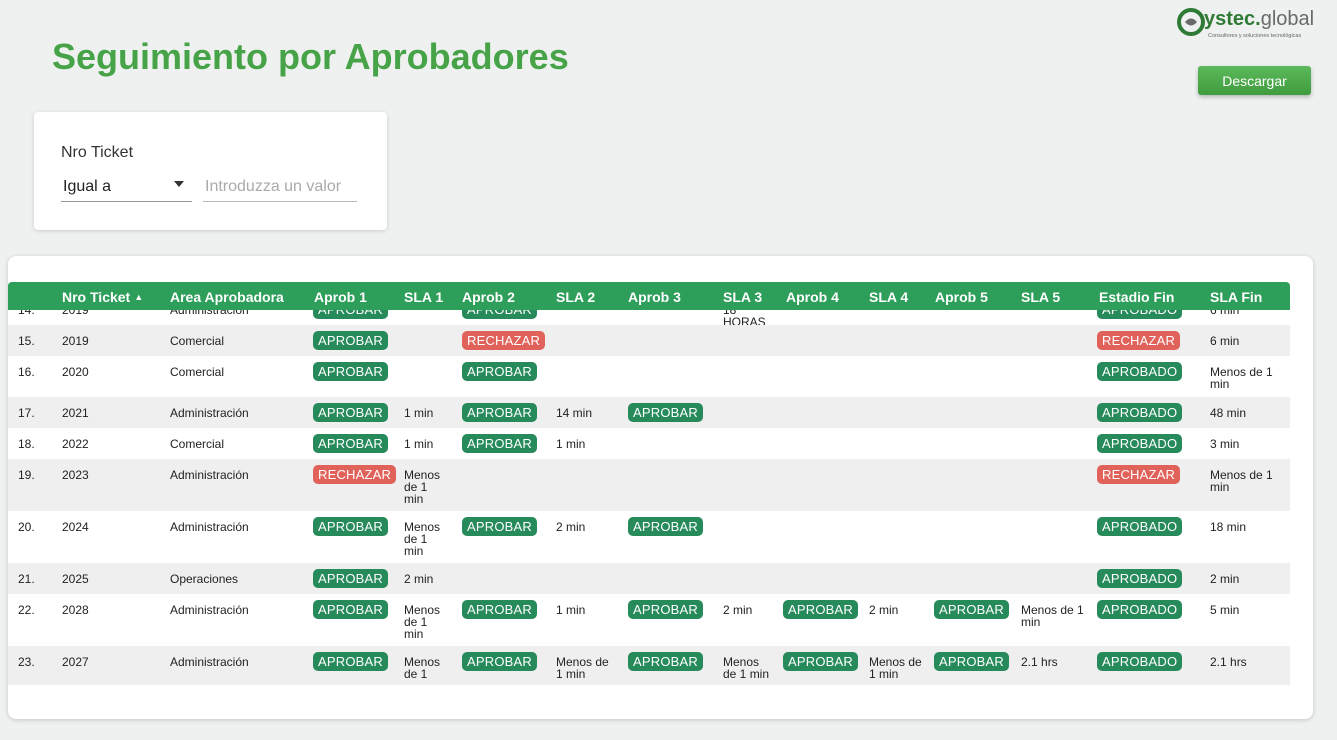  What do you see at coordinates (1040, 297) in the screenshot?
I see `column-header-sla5: SLA 5` at bounding box center [1040, 297].